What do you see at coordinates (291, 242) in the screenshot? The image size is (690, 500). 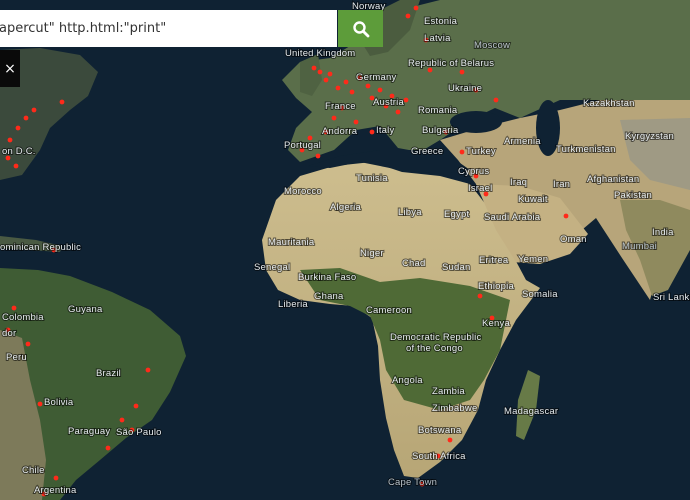 I see `label-mauritania: Mauritania` at bounding box center [291, 242].